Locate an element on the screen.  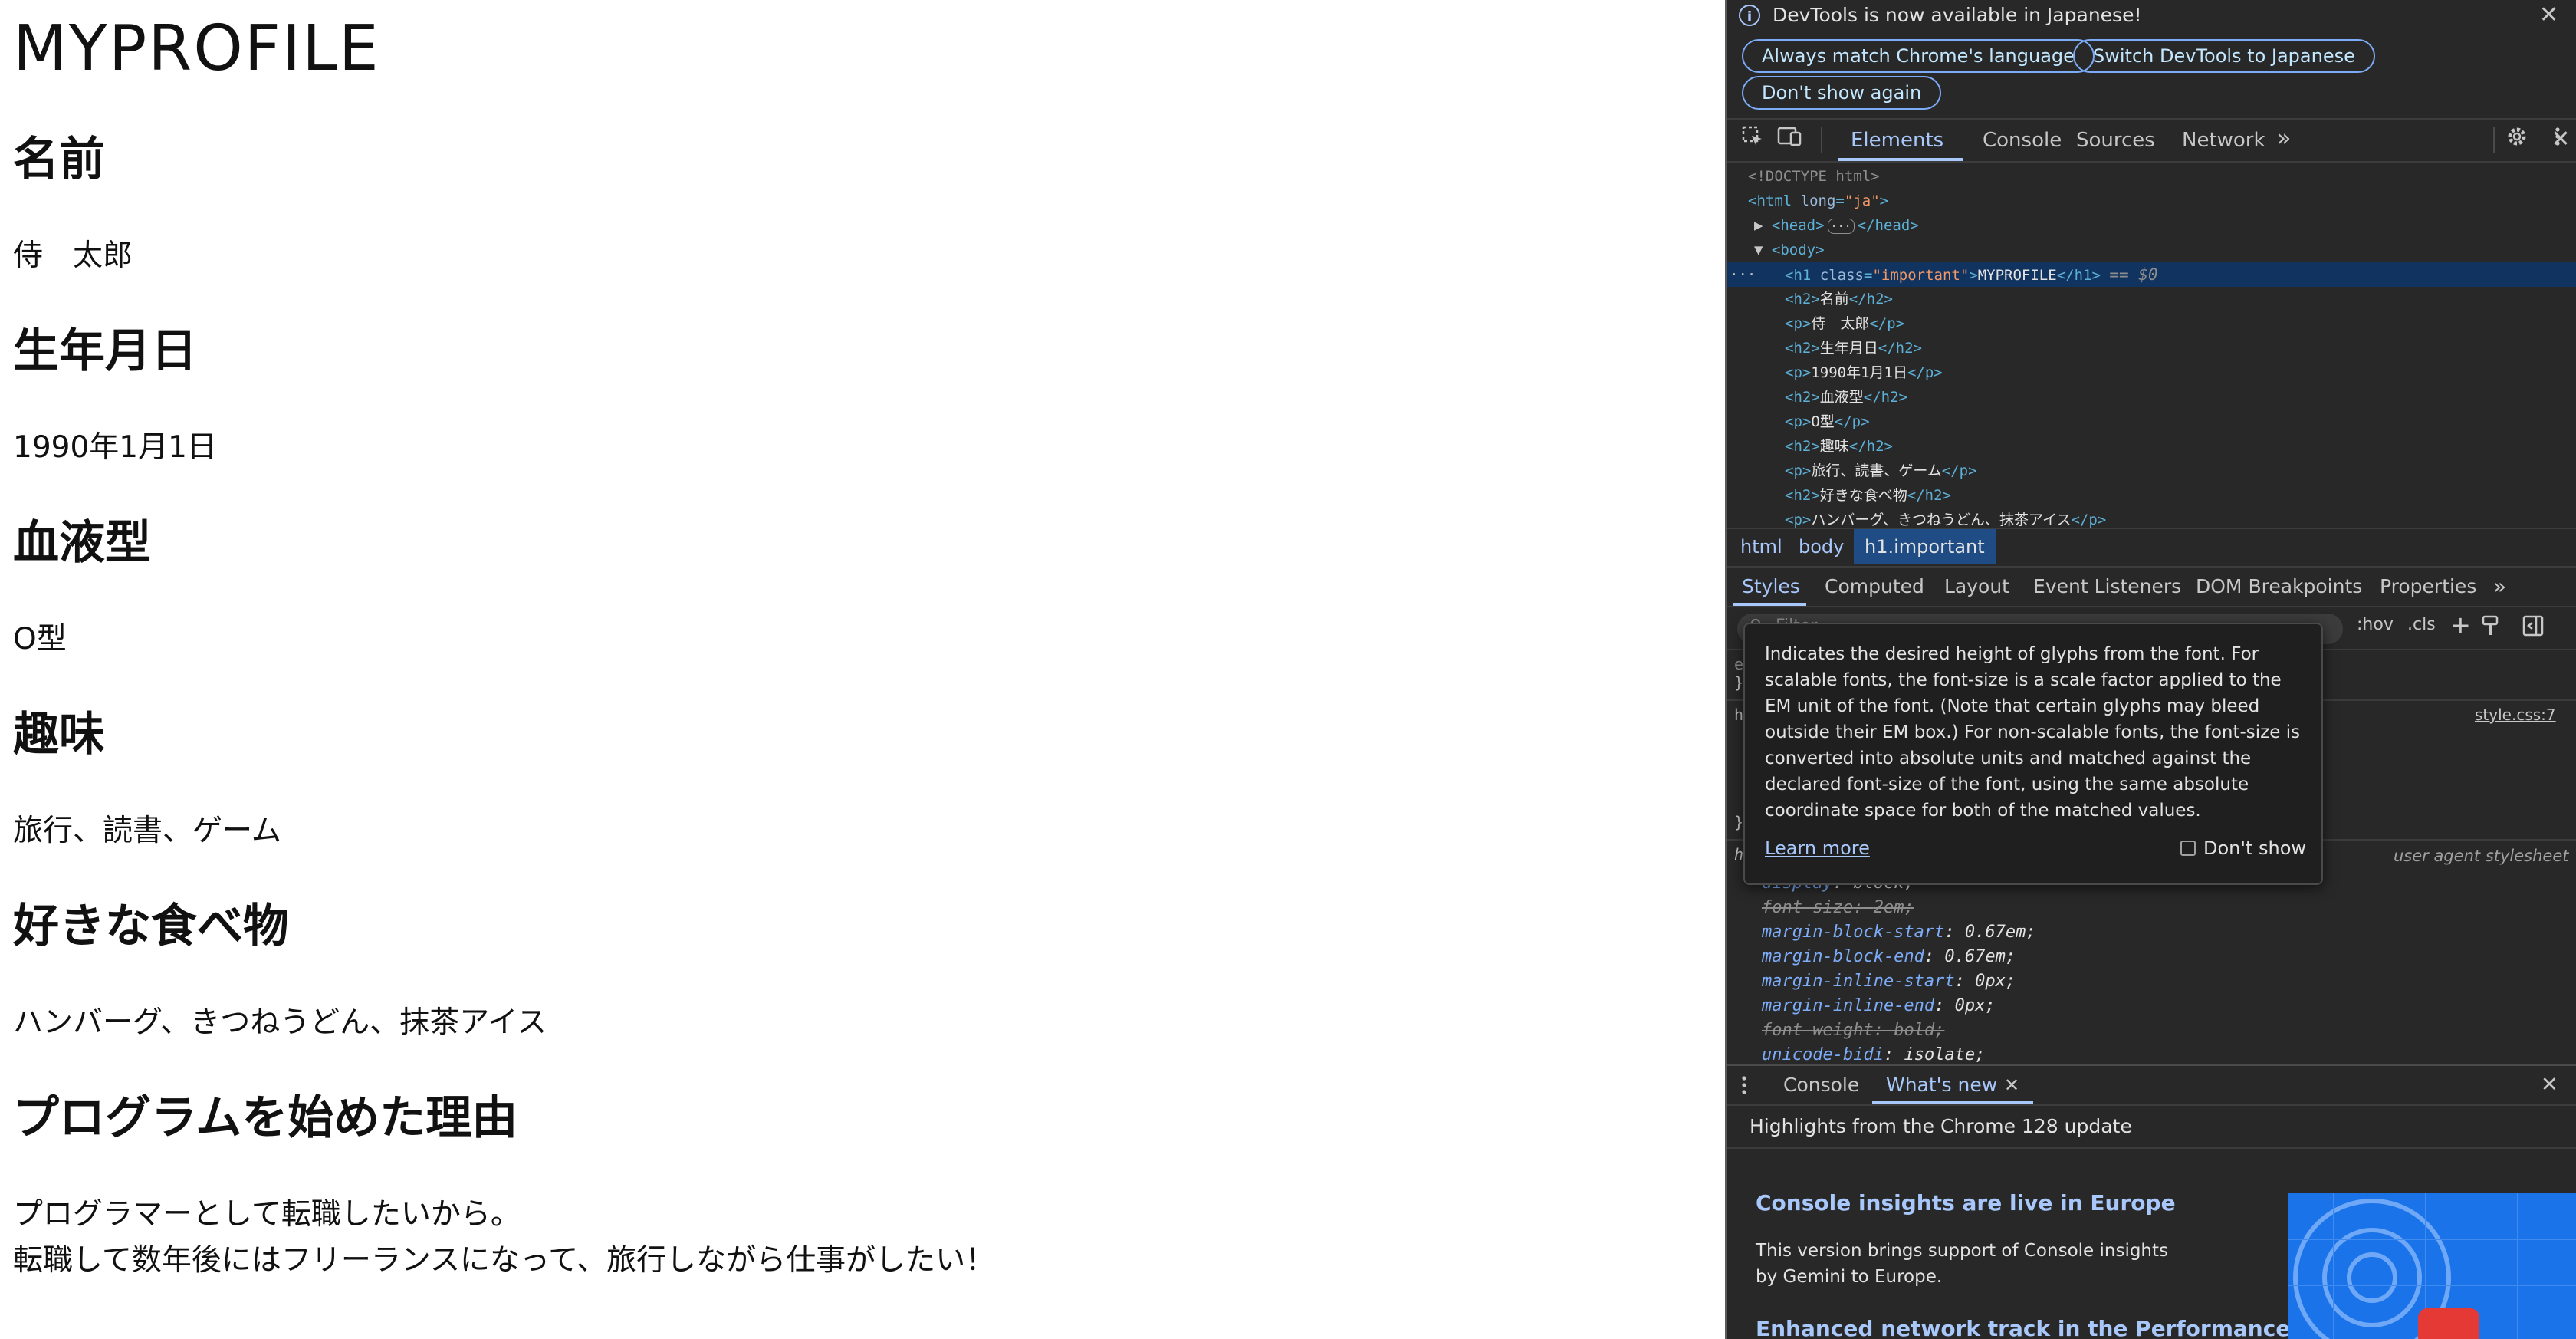
section-body-blood-type: O型 is located at coordinates (40, 639).